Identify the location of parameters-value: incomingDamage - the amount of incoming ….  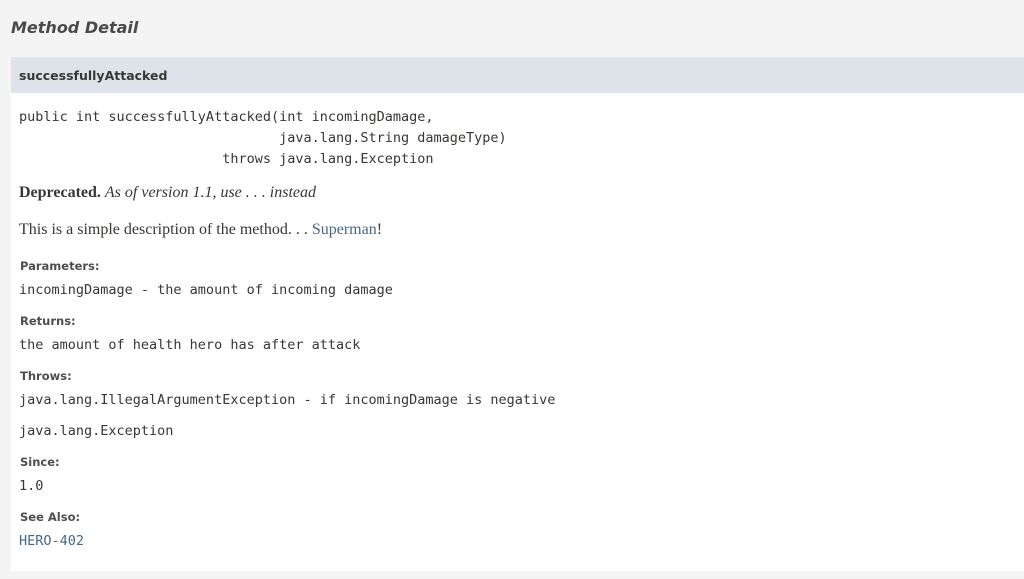
(206, 290).